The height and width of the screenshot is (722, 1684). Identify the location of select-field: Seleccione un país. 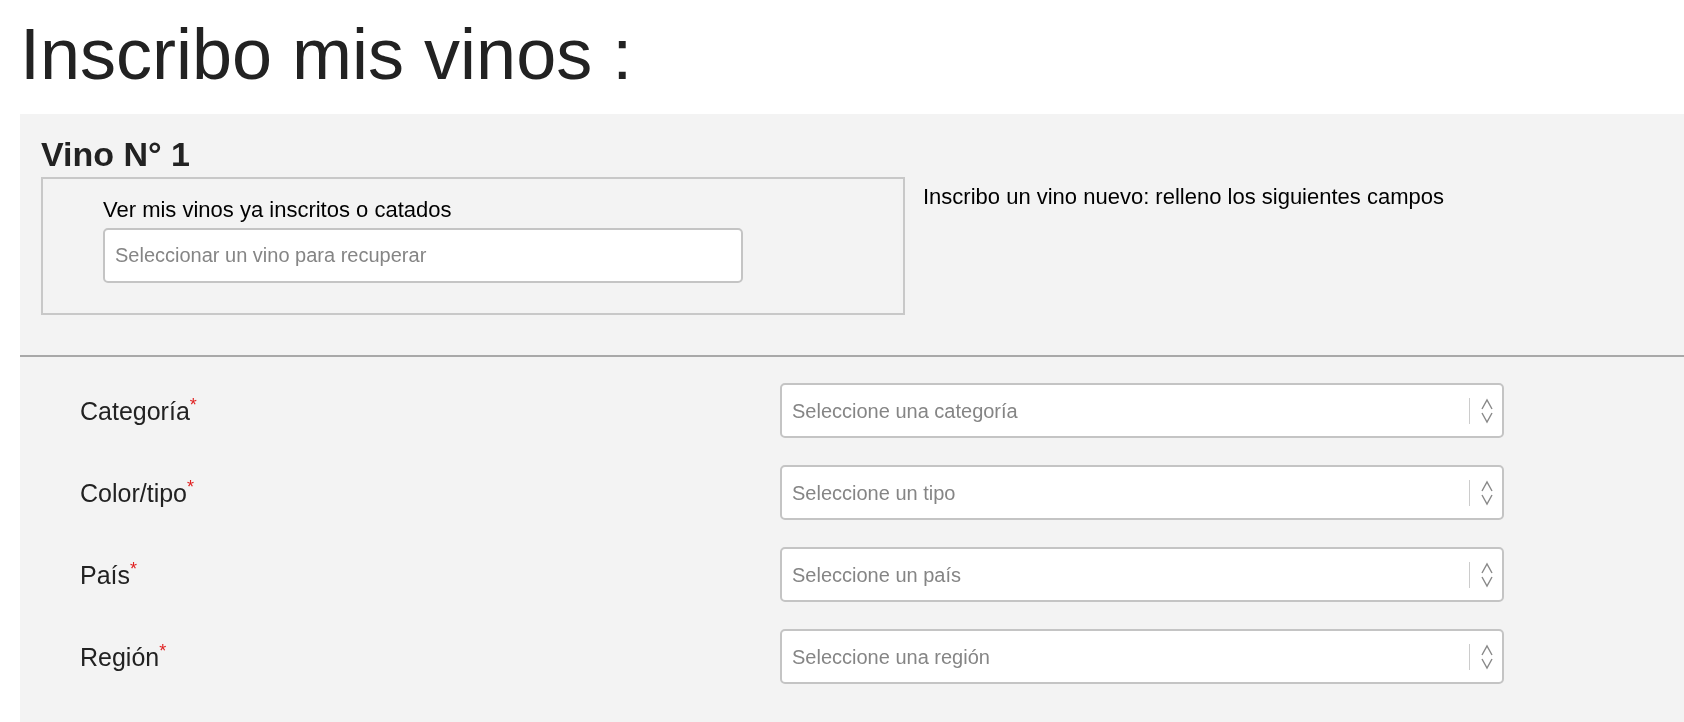
(1142, 574).